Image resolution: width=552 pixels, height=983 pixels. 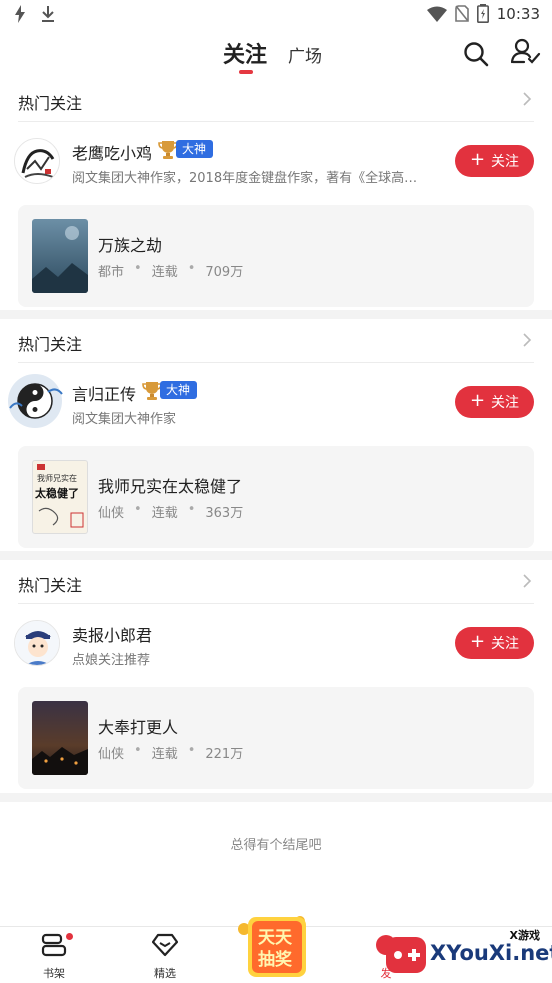 What do you see at coordinates (224, 513) in the screenshot?
I see `book-word-count: 363万` at bounding box center [224, 513].